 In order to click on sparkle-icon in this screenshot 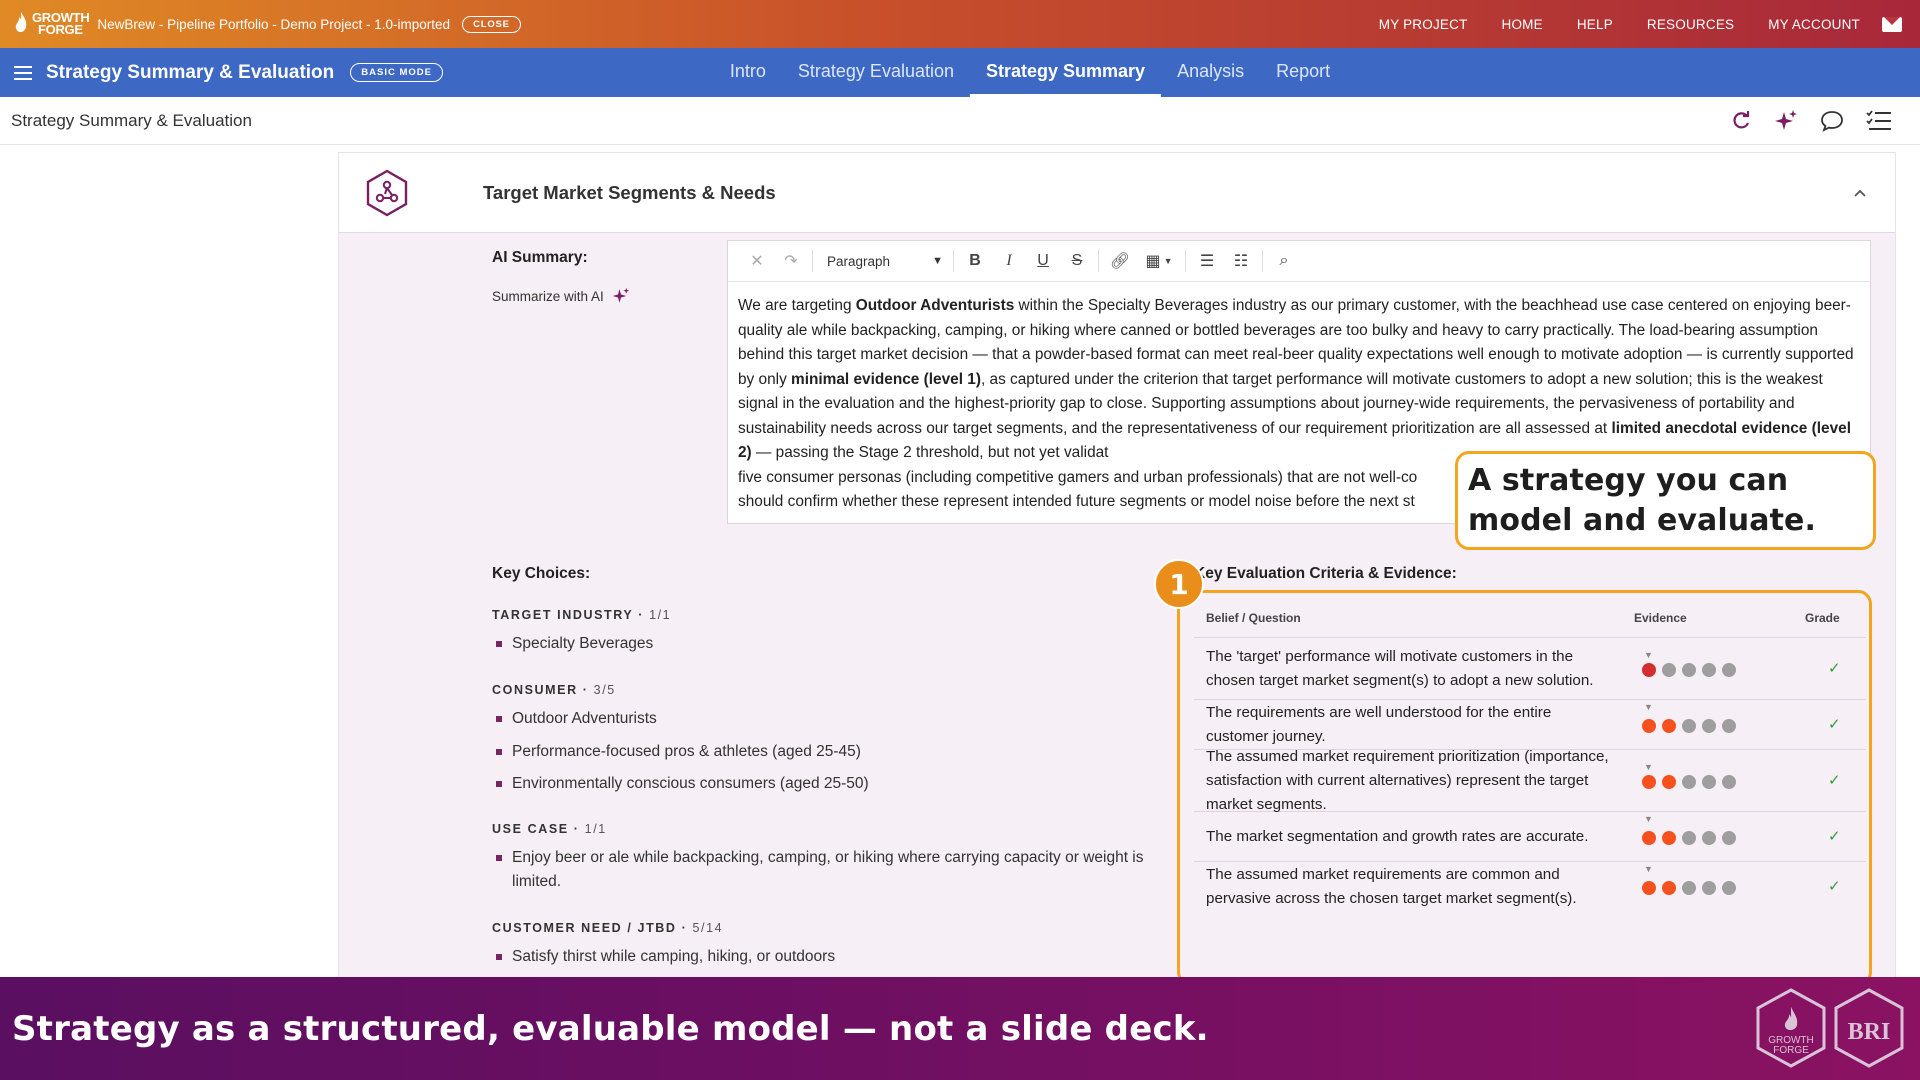, I will do `click(1786, 121)`.